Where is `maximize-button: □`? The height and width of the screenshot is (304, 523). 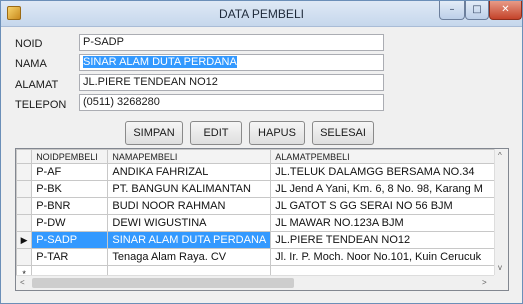
maximize-button: □ is located at coordinates (477, 10).